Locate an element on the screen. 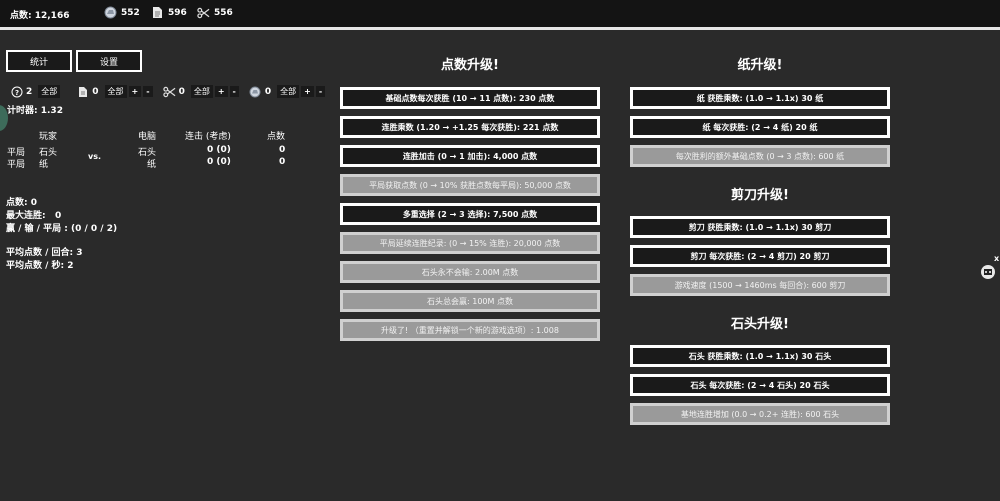 The image size is (1000, 501). paper-resource: 596 is located at coordinates (169, 12).